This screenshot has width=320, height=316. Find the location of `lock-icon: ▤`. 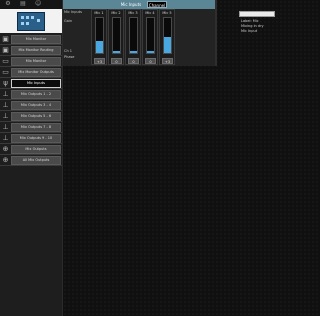

lock-icon: ▤ is located at coordinates (23, 4).